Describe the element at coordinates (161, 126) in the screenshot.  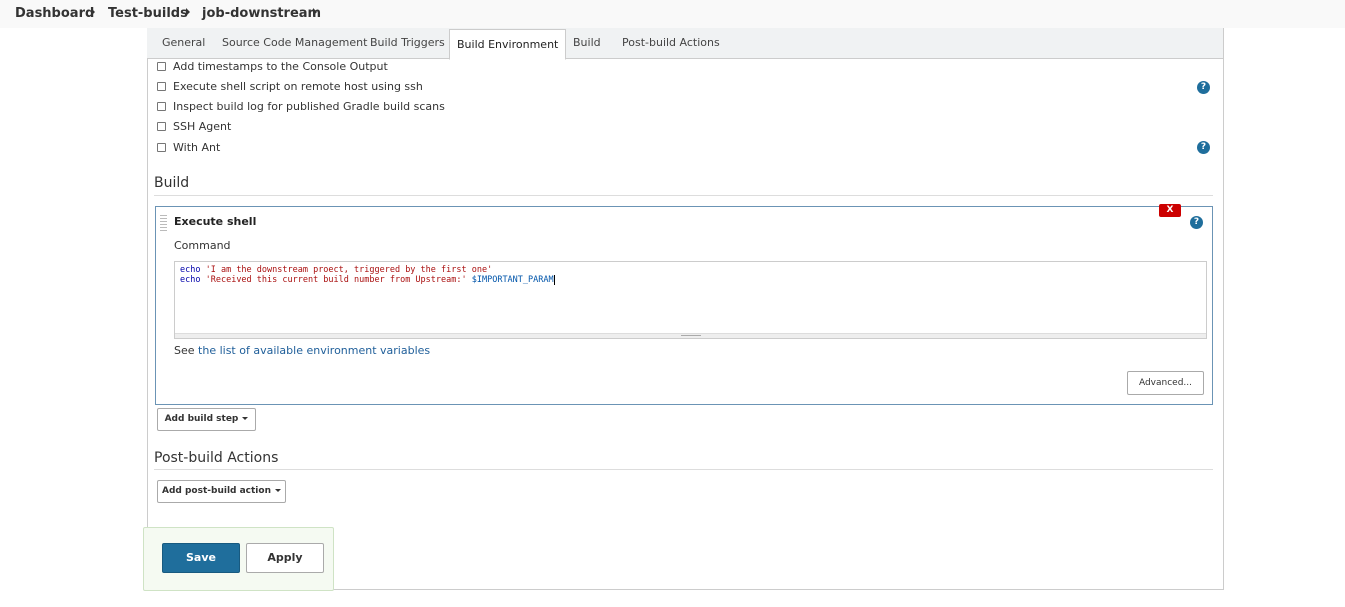
I see `ssh-agent-checkbox` at that location.